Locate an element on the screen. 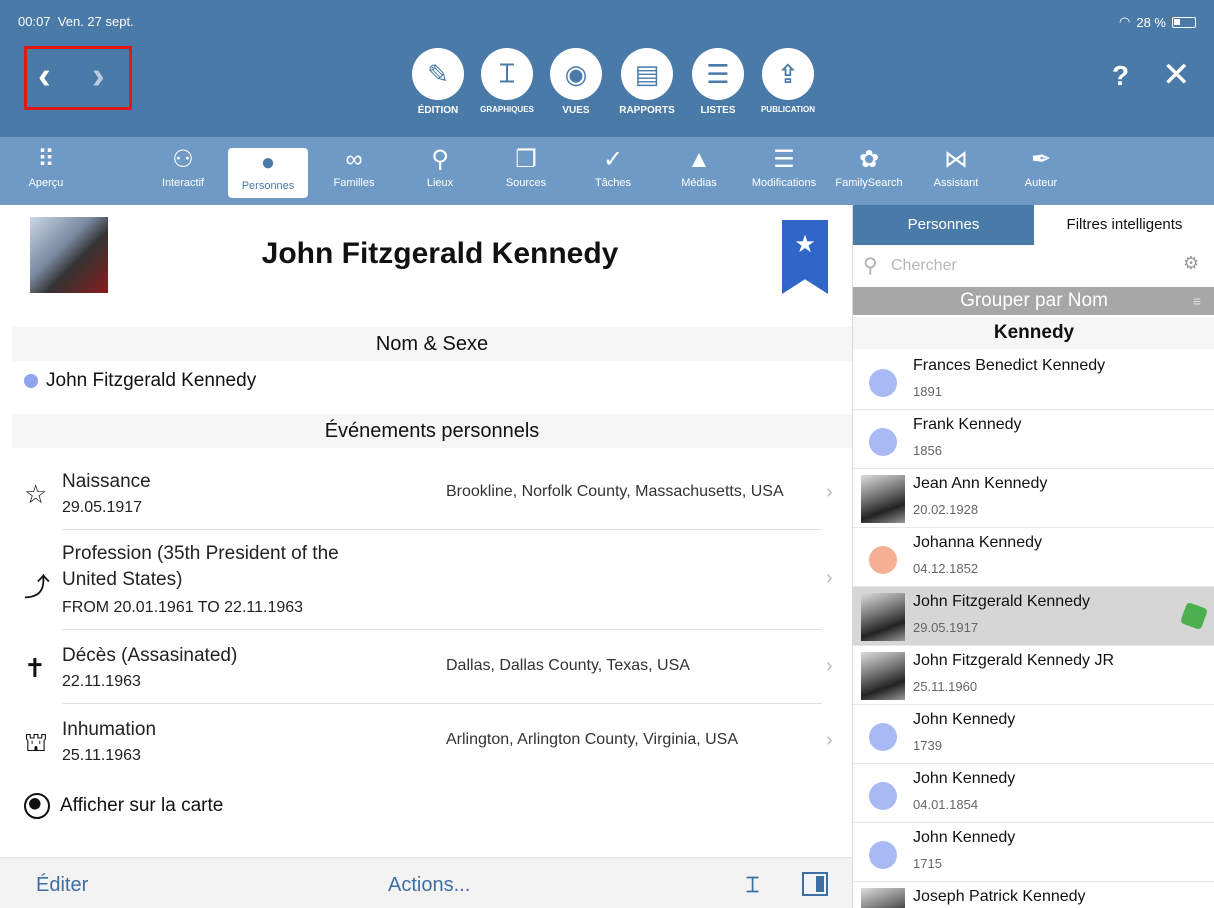 This screenshot has height=908, width=1214. list-item-date: 25.11.1960 is located at coordinates (945, 686).